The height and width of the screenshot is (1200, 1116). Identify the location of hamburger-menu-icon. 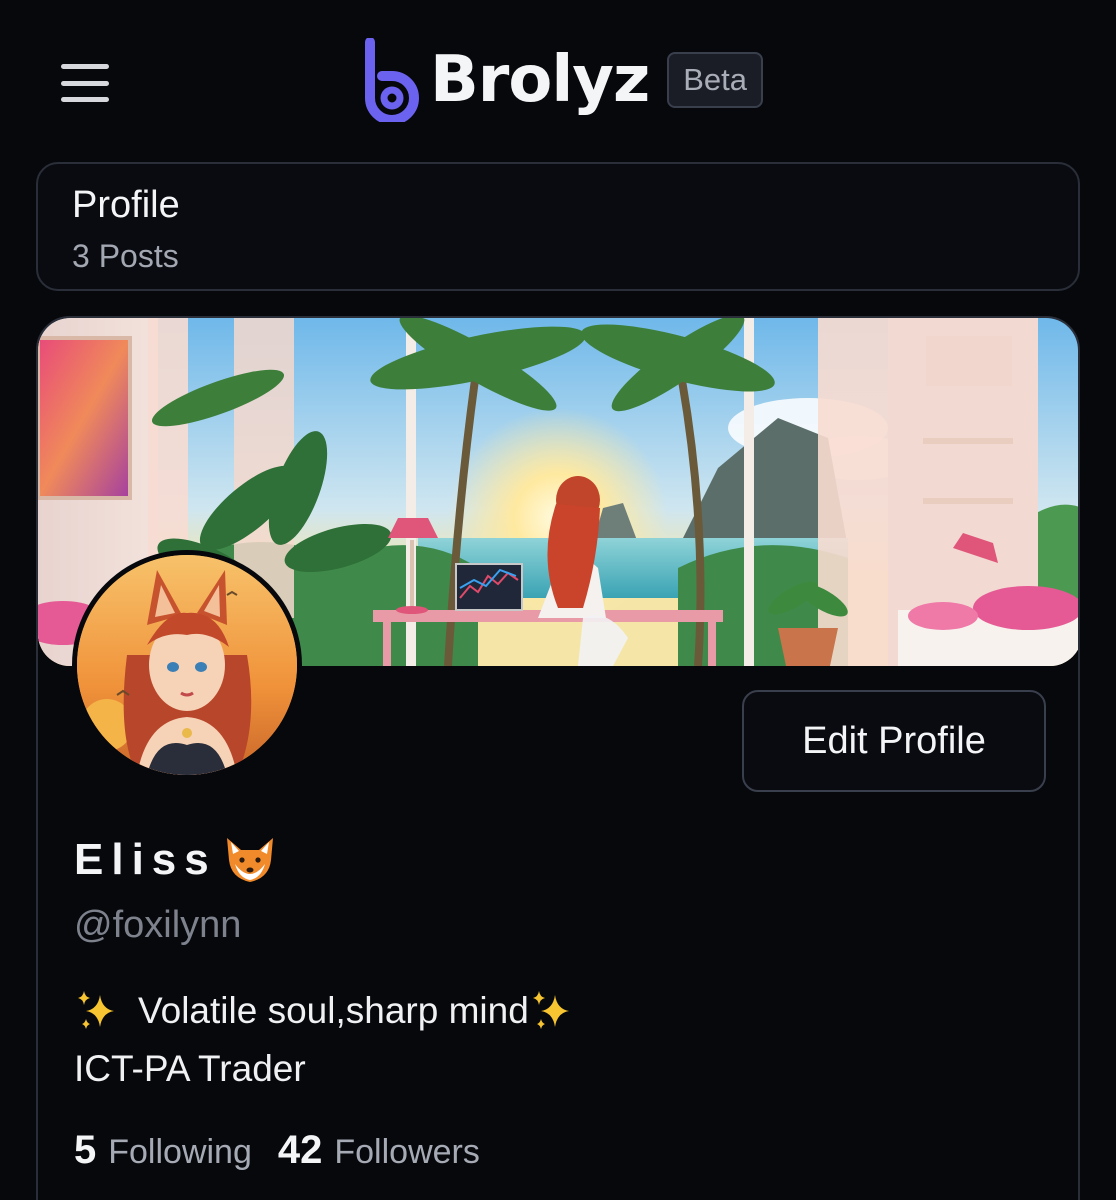
(85, 83).